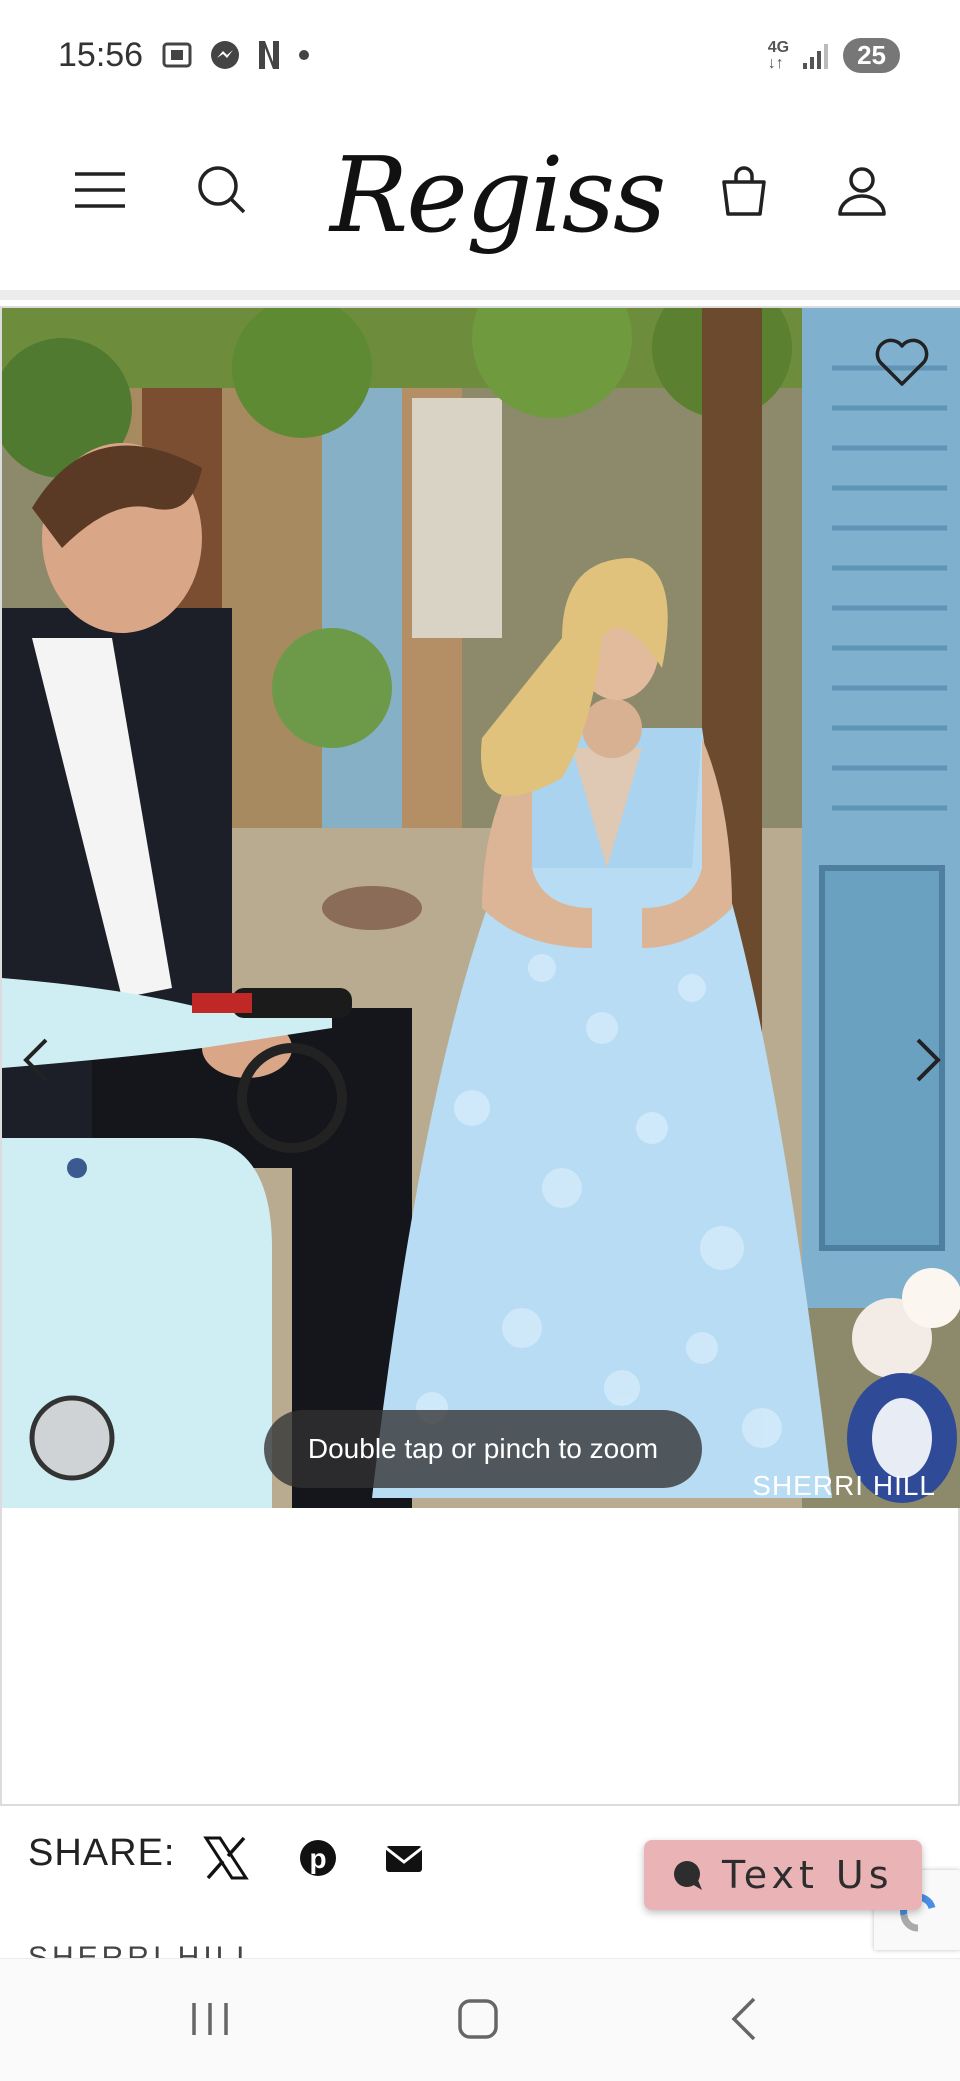  I want to click on back-icon, so click(746, 2019).